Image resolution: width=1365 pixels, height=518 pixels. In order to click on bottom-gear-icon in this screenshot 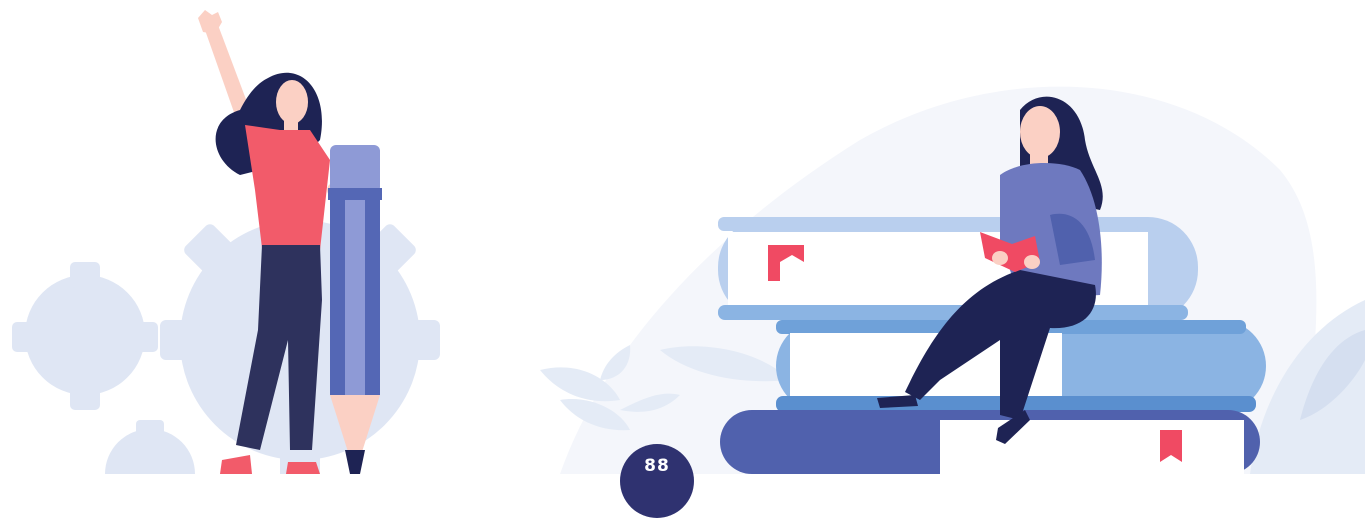, I will do `click(150, 469)`.